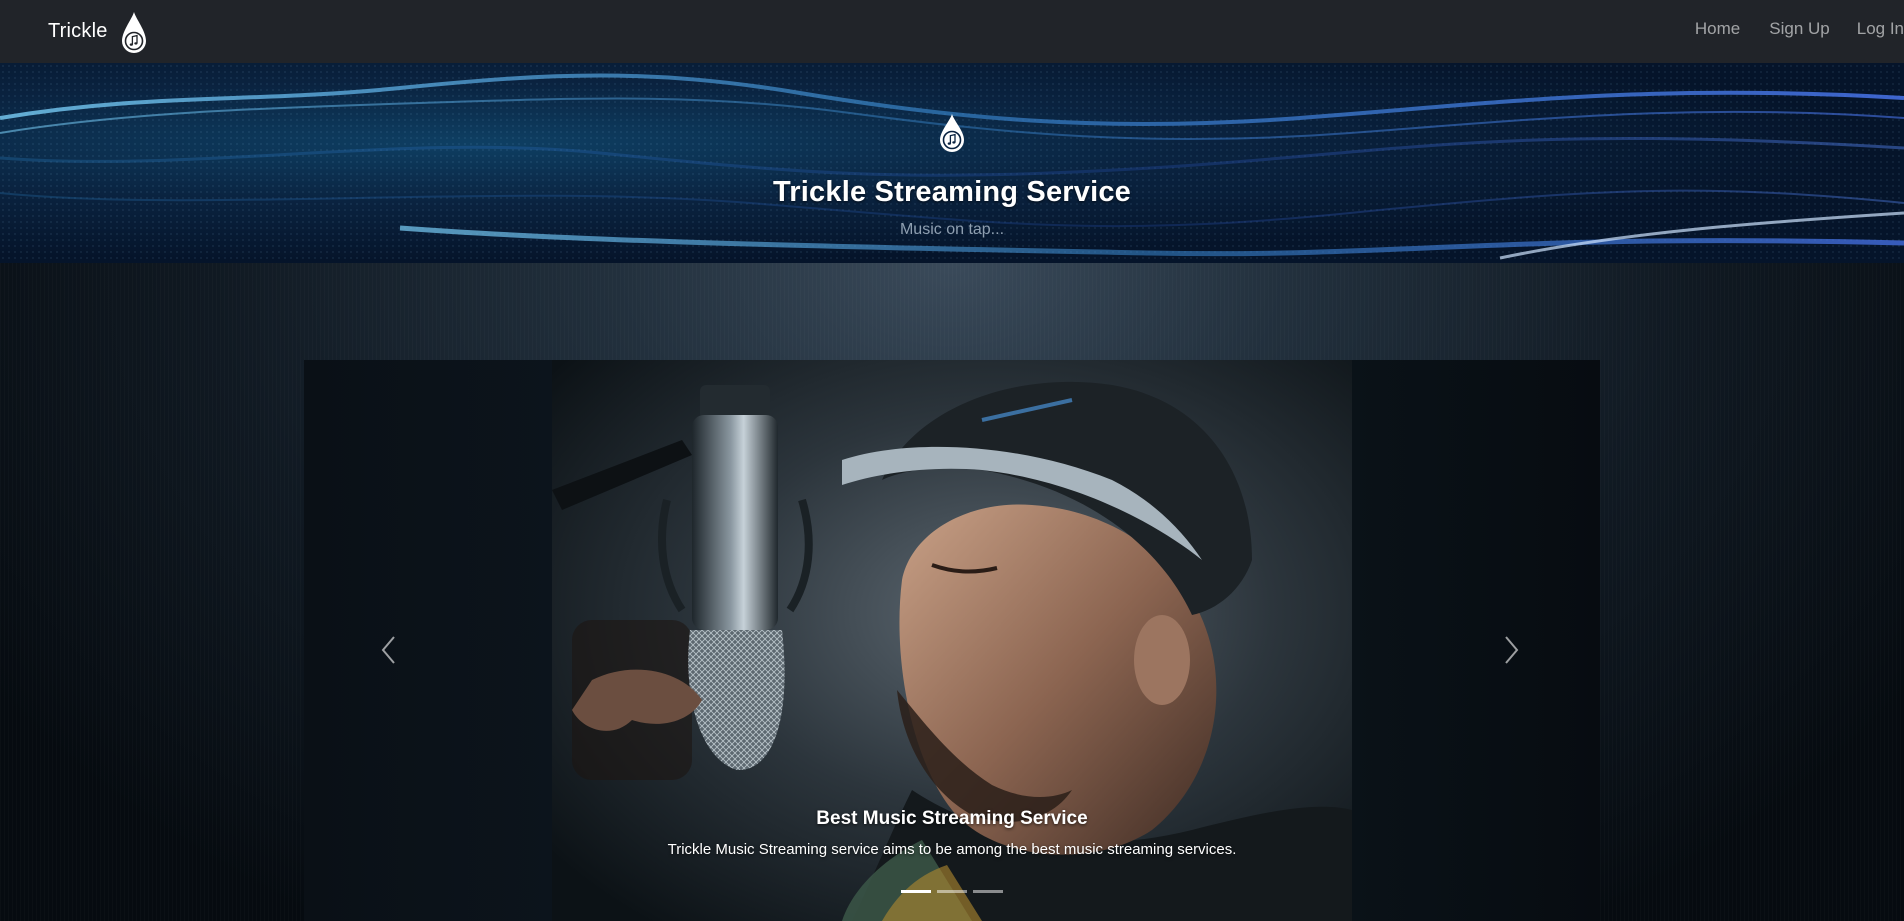  I want to click on chevron-right-icon, so click(1512, 650).